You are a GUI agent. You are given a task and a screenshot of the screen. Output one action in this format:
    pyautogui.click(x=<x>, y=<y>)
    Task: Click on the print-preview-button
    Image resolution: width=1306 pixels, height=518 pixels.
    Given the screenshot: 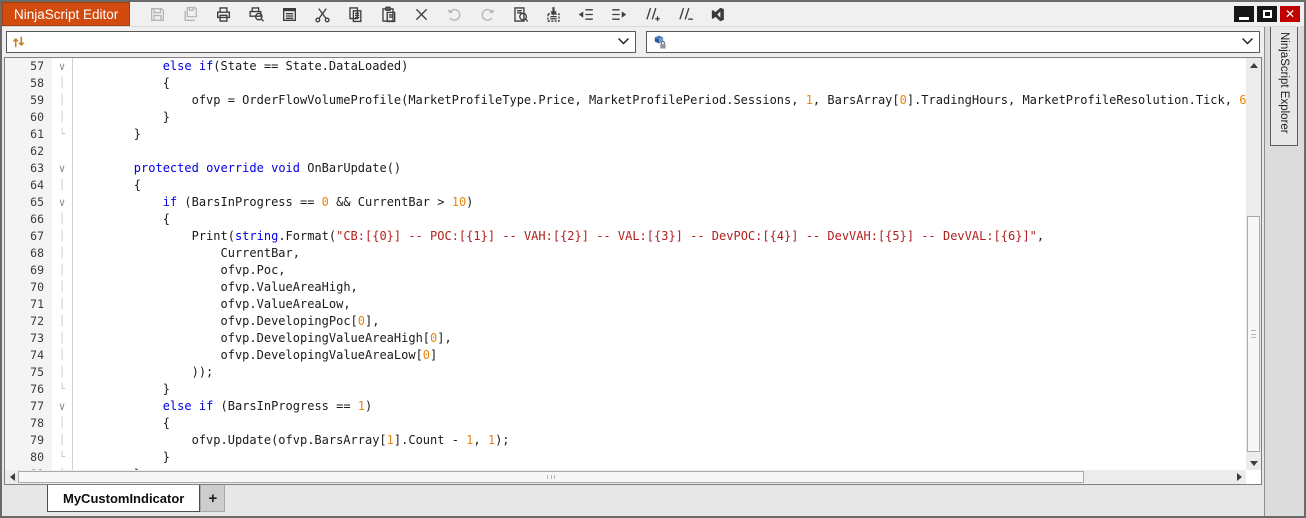 What is the action you would take?
    pyautogui.click(x=256, y=14)
    